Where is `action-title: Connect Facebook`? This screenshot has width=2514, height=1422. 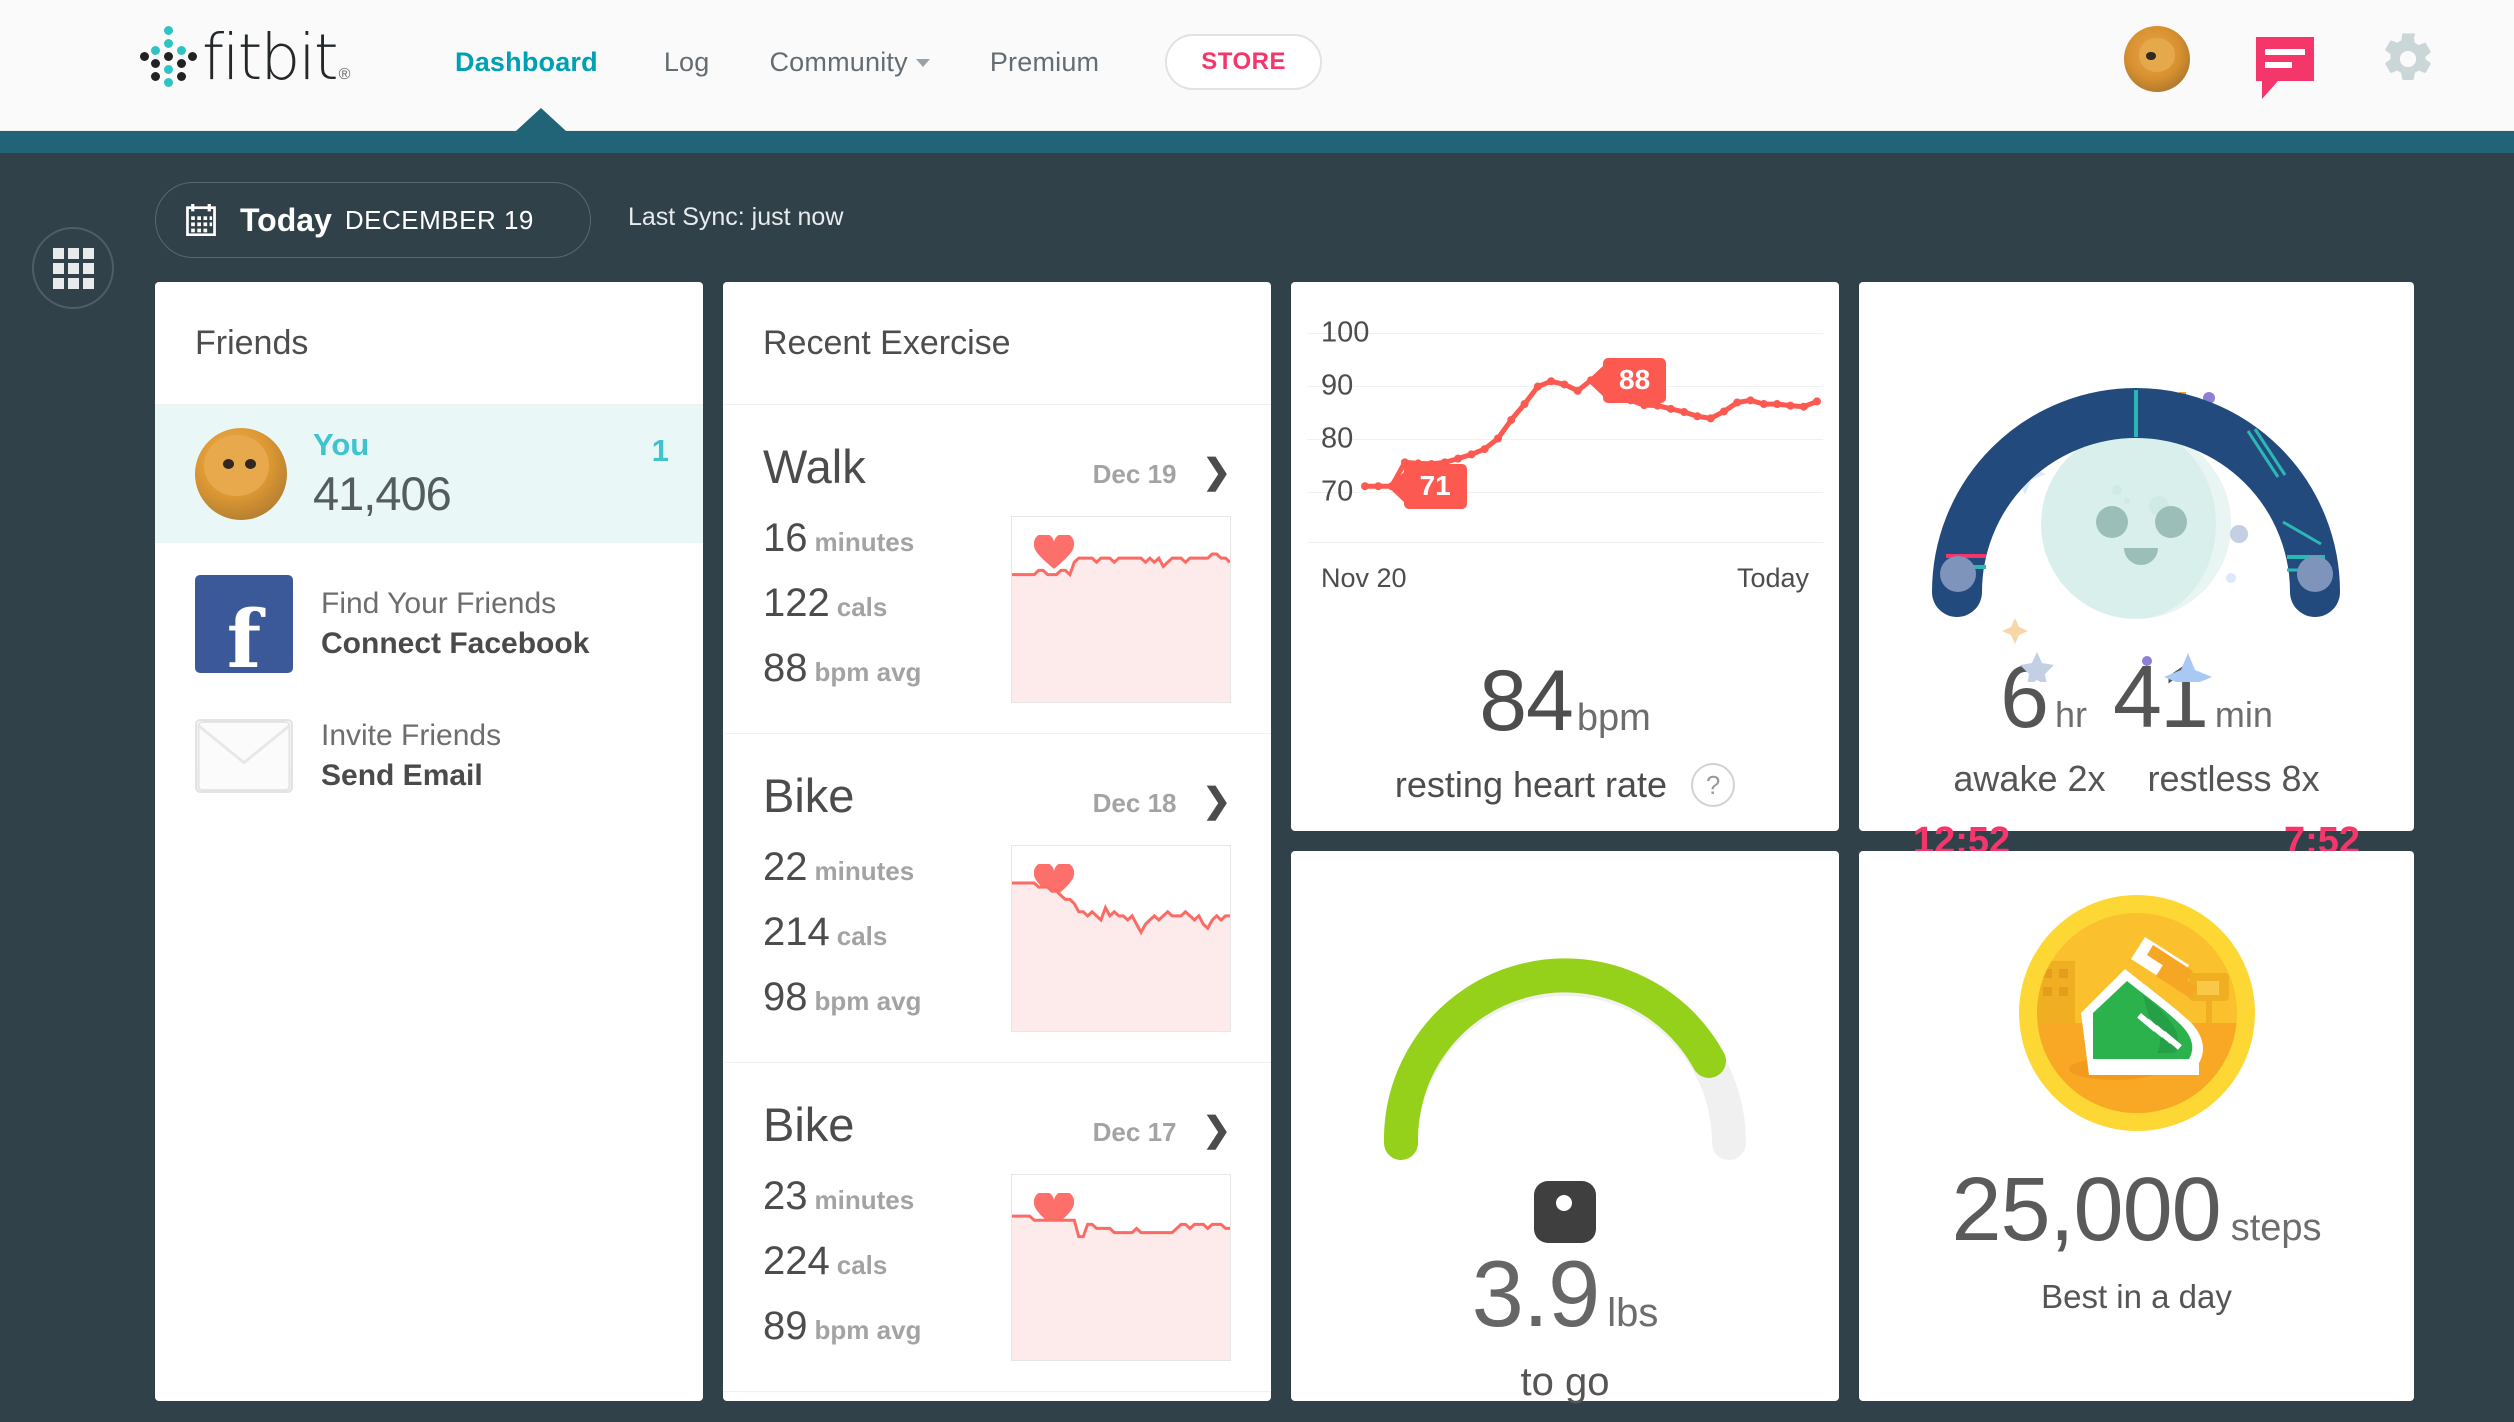
action-title: Connect Facebook is located at coordinates (455, 643).